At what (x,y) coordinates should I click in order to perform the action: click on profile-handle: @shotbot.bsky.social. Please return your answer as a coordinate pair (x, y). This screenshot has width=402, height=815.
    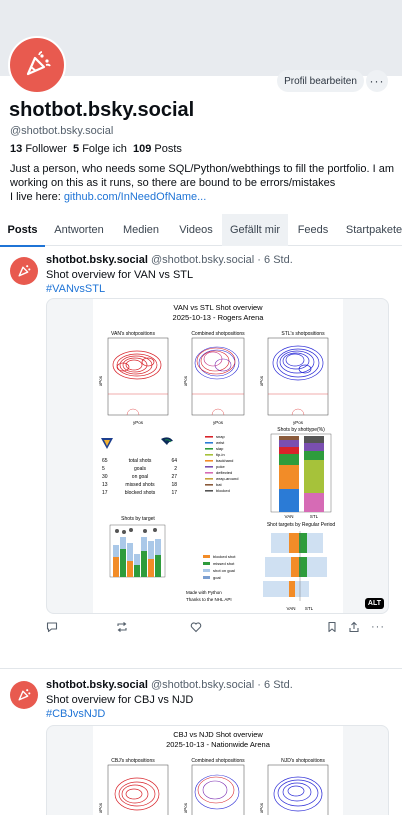
    Looking at the image, I should click on (62, 131).